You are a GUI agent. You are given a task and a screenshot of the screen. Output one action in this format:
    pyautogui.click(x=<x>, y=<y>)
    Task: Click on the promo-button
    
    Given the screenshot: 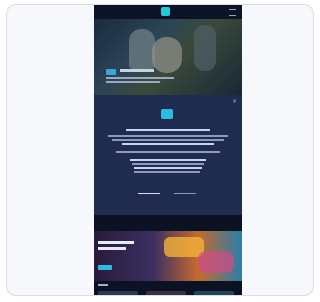 What is the action you would take?
    pyautogui.click(x=105, y=267)
    